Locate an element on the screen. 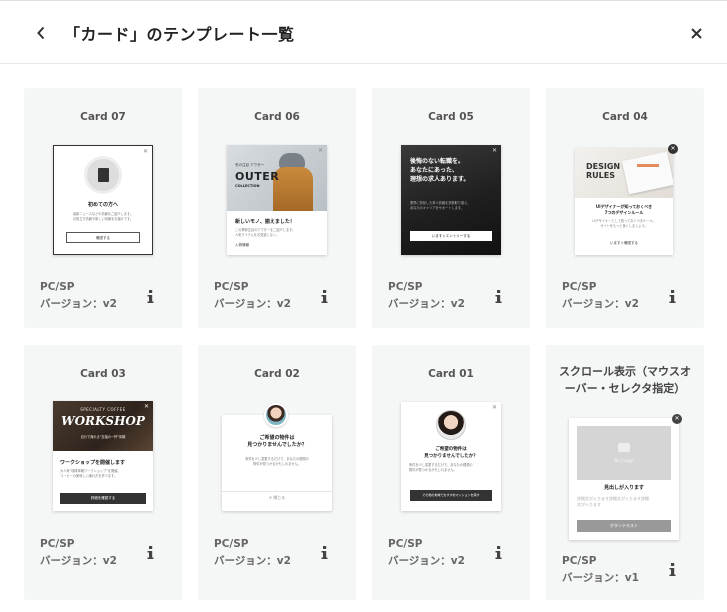  chevron-left-icon is located at coordinates (41, 33).